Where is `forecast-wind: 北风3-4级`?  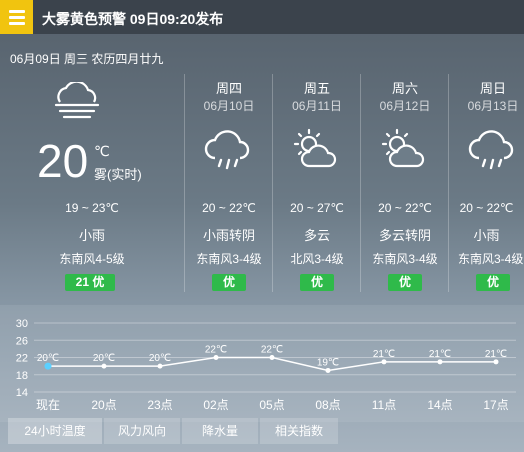 forecast-wind: 北风3-4级 is located at coordinates (317, 259).